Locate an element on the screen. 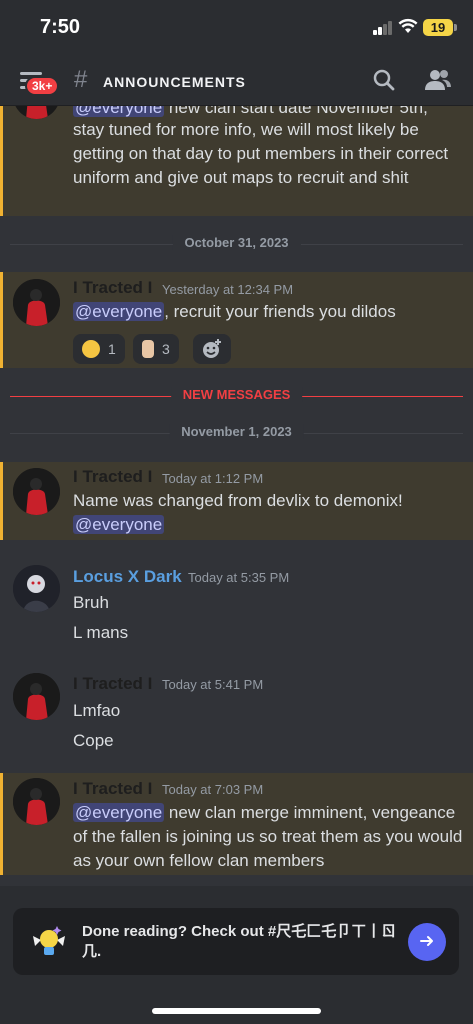  message-text: Cope is located at coordinates (93, 740).